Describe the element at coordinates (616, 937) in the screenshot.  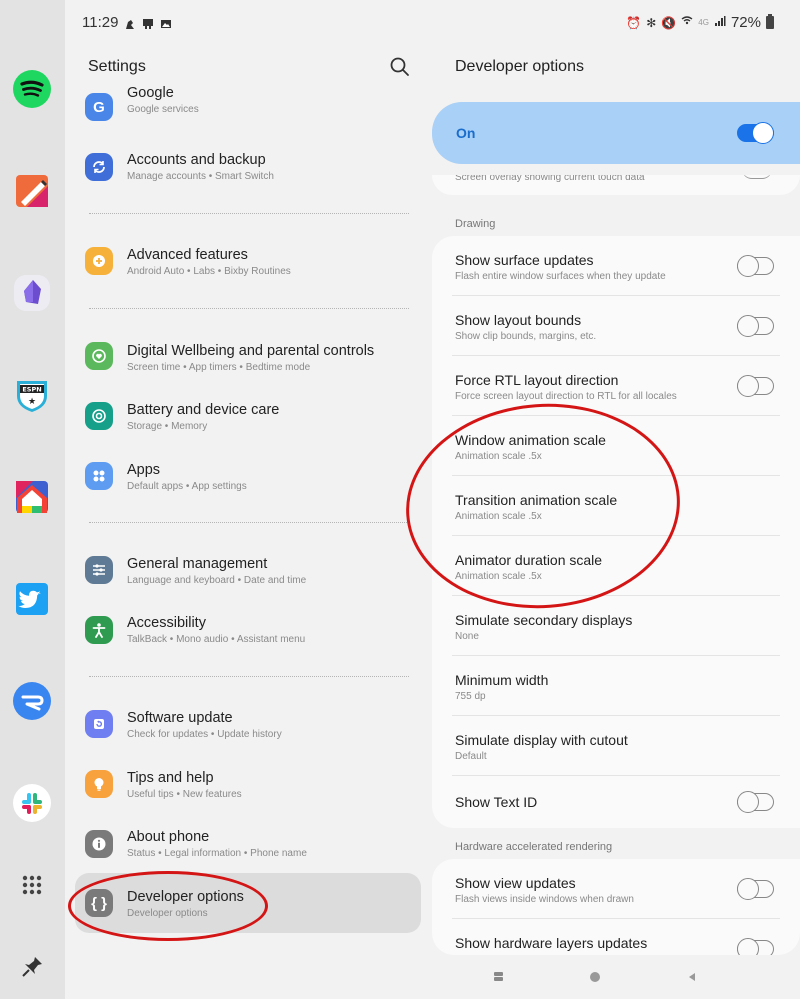
I see `row-show-hardware-layers-updates: Show hardware layers updates` at that location.